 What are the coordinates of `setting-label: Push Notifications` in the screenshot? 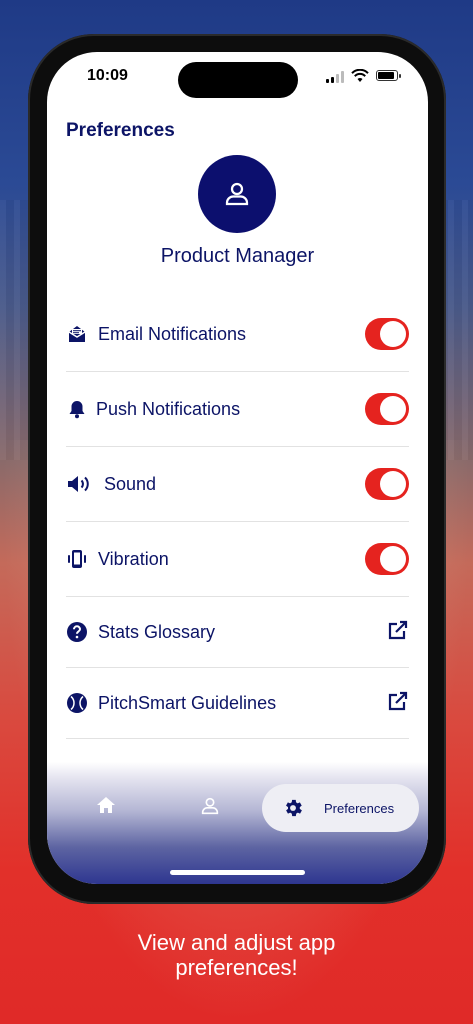 It's located at (168, 408).